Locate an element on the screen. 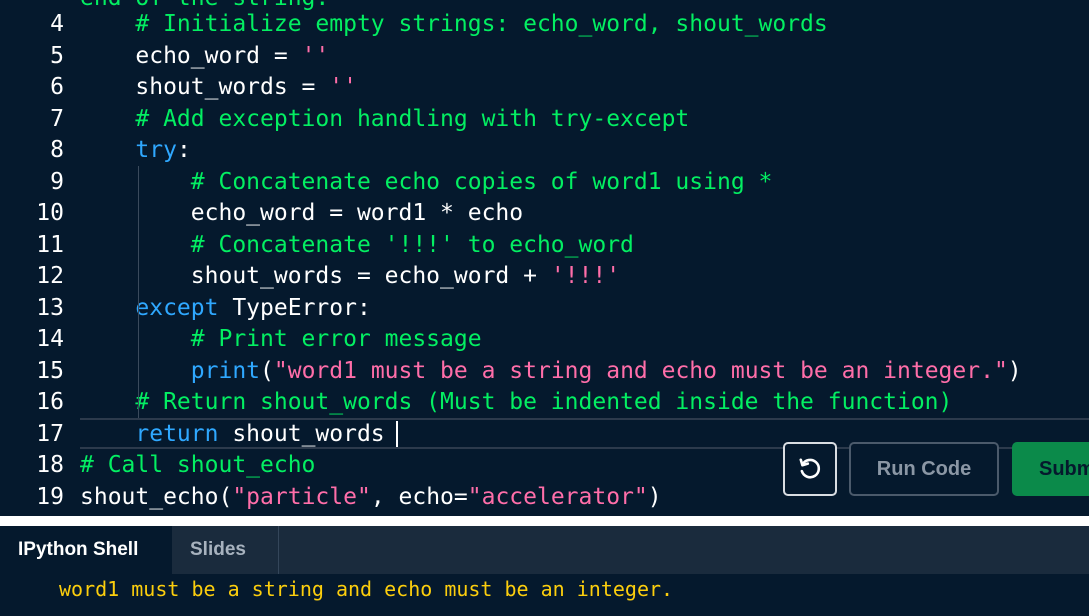 The image size is (1089, 616). line-number: 14 is located at coordinates (50, 339).